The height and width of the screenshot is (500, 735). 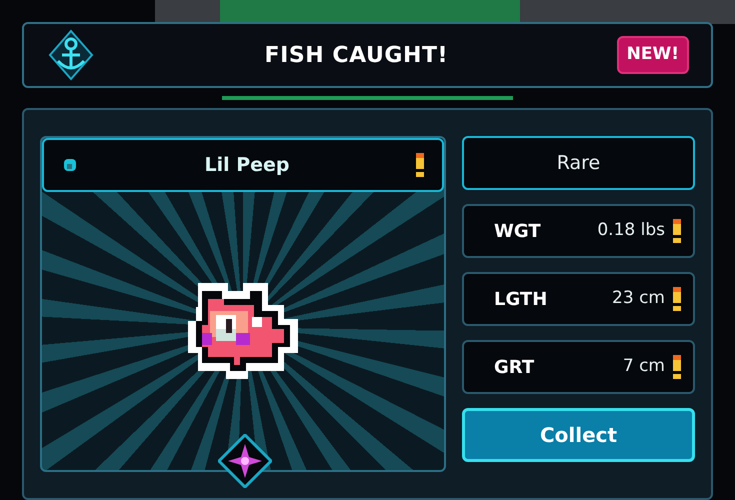 What do you see at coordinates (71, 55) in the screenshot?
I see `anchor-icon` at bounding box center [71, 55].